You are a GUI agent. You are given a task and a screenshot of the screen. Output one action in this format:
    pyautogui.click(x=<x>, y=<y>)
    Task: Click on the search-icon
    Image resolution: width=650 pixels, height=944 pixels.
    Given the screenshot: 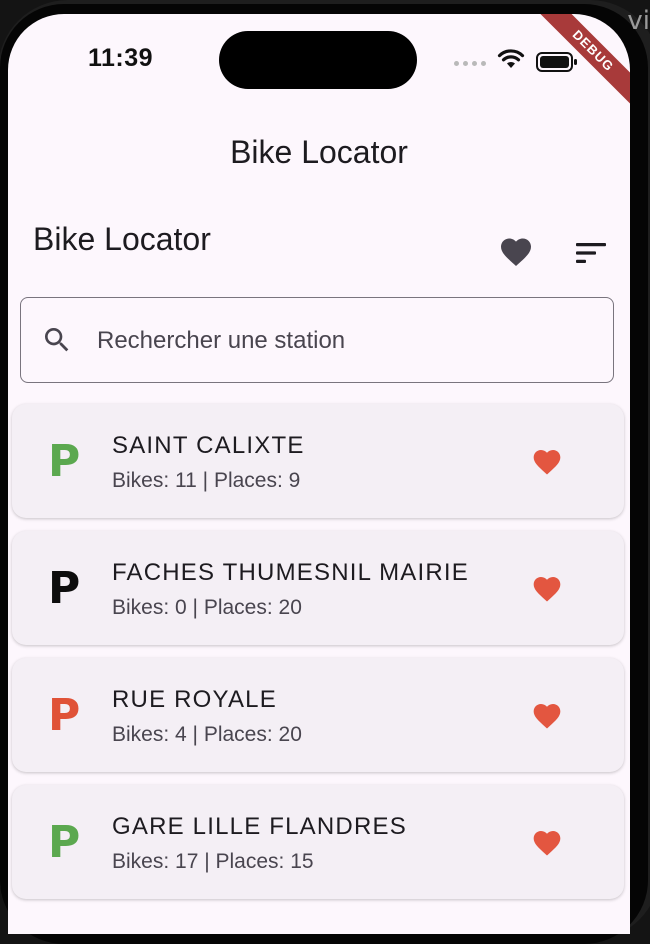 What is the action you would take?
    pyautogui.click(x=57, y=340)
    